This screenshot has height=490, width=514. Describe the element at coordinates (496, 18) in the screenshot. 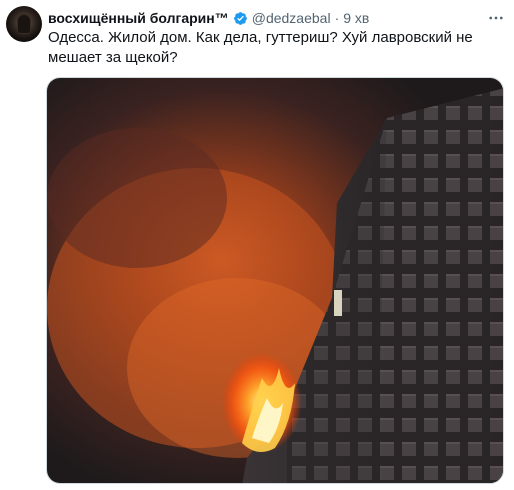

I see `more-options-icon` at that location.